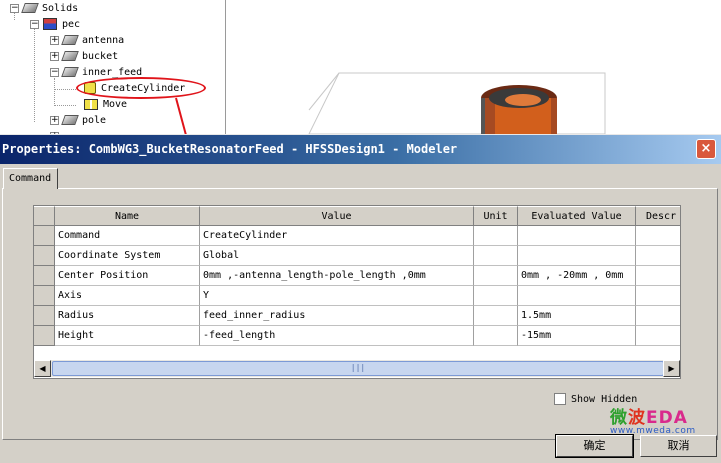 This screenshot has width=721, height=463. I want to click on watermark-eda: EDA, so click(667, 418).